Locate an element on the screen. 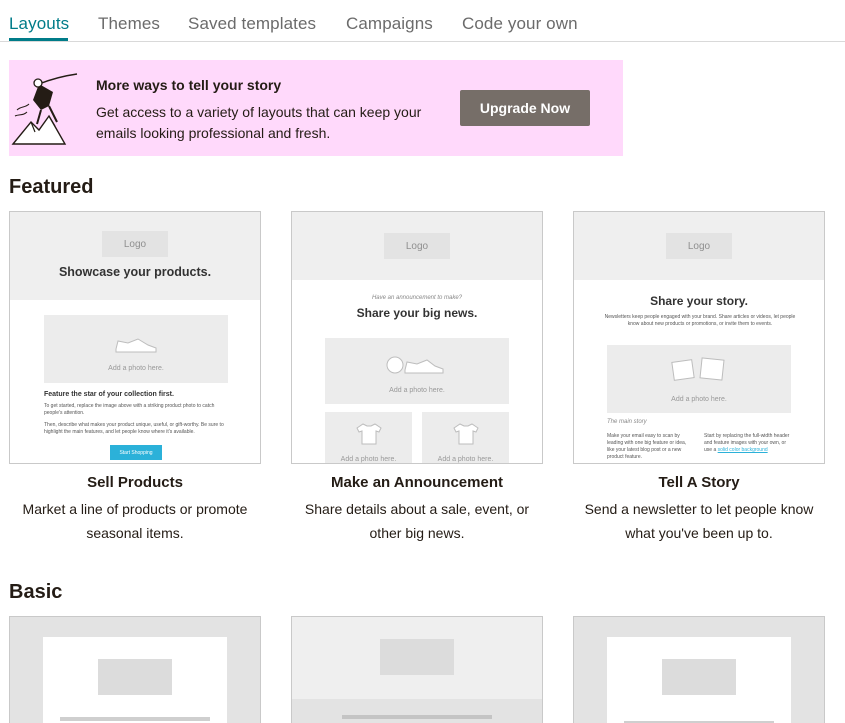 The image size is (845, 723). tab-saved-templates: Saved templates is located at coordinates (252, 24).